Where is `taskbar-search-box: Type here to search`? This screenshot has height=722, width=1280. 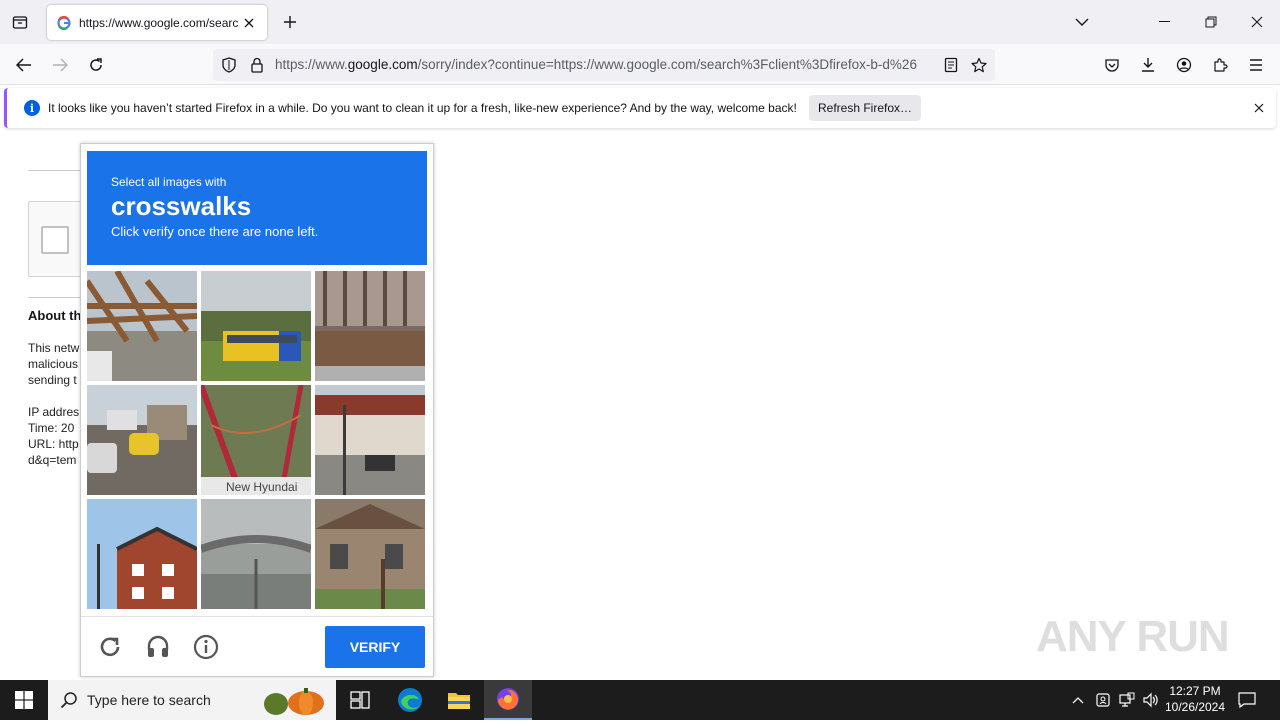
taskbar-search-box: Type here to search is located at coordinates (192, 700).